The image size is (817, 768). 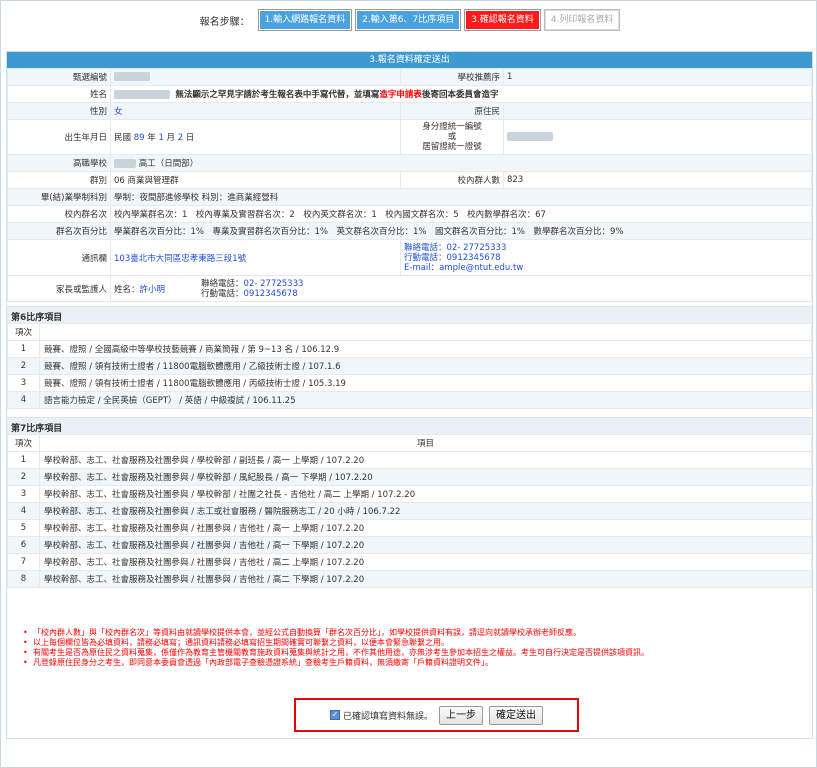 What do you see at coordinates (452, 111) in the screenshot?
I see `aborigine-label: 原住民` at bounding box center [452, 111].